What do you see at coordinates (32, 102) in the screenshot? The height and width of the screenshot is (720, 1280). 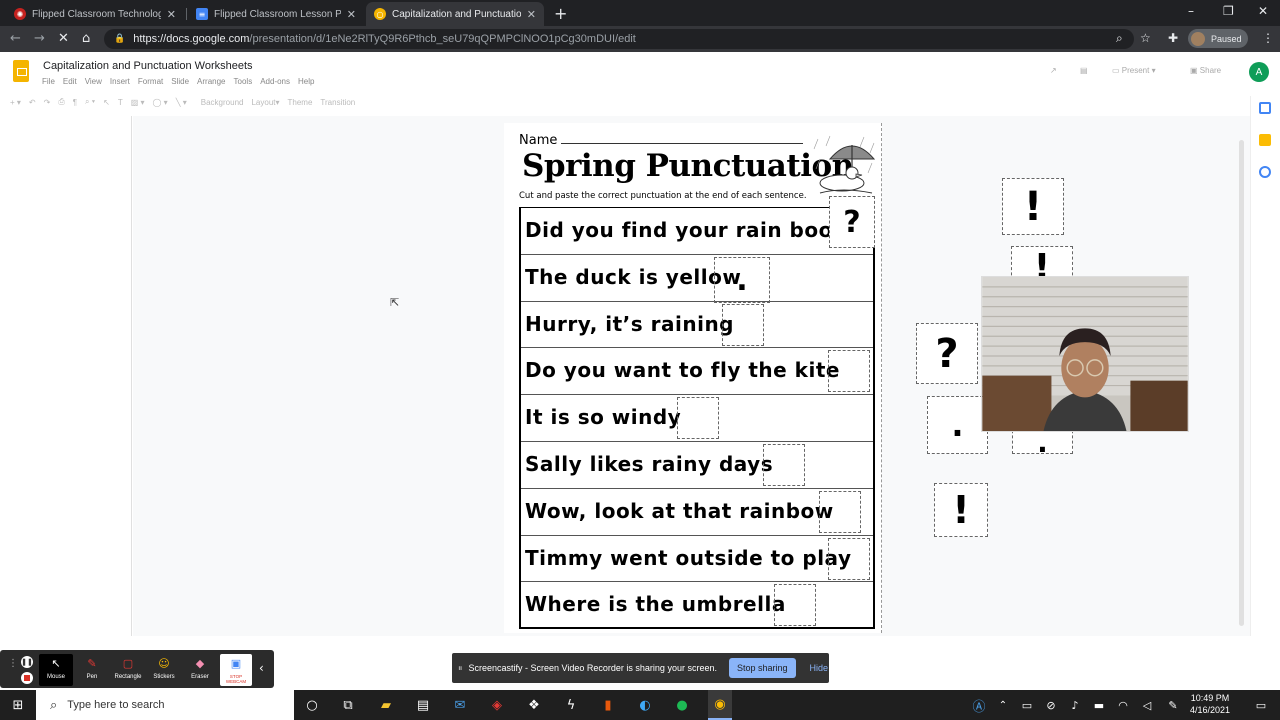 I see `undo-icon: ↶` at bounding box center [32, 102].